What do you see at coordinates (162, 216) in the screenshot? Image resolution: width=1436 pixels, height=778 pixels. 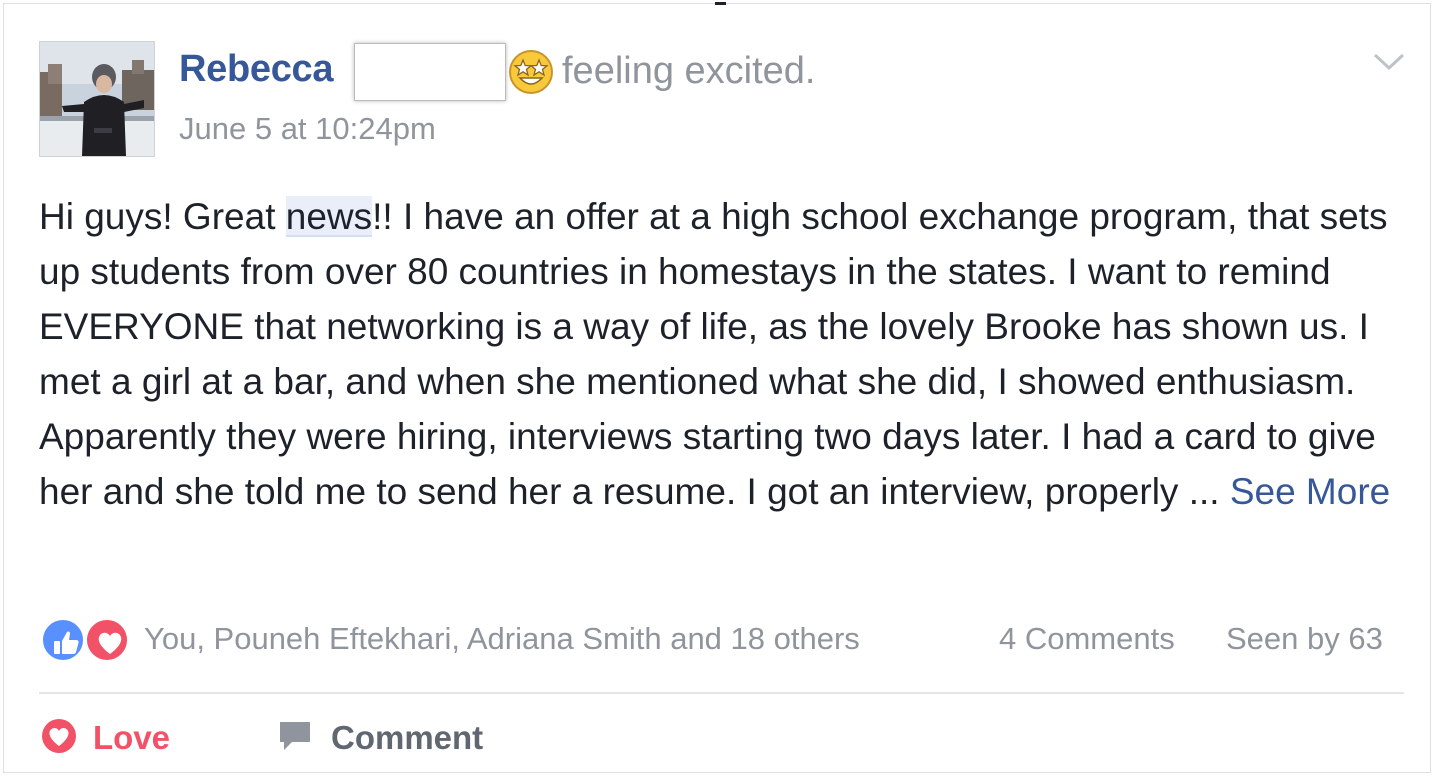 I see `post-text-start: Hi guys! Great` at bounding box center [162, 216].